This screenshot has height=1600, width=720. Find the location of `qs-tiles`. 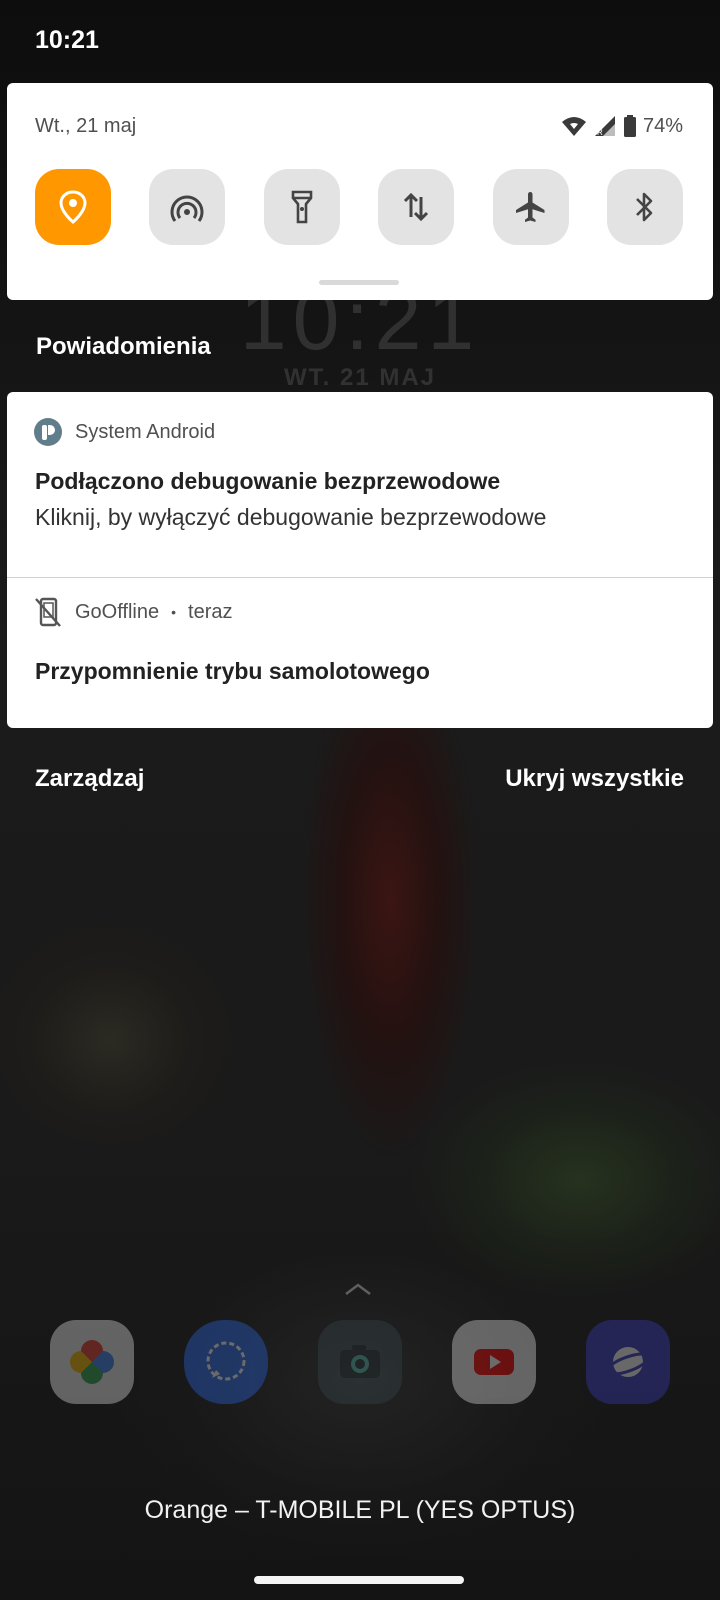

qs-tiles is located at coordinates (359, 207).